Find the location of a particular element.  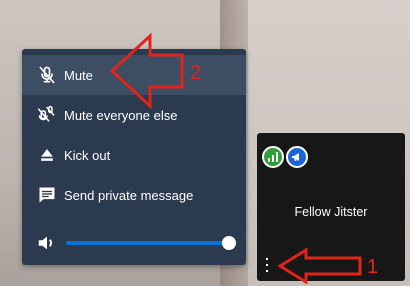

more-options-button is located at coordinates (267, 265).